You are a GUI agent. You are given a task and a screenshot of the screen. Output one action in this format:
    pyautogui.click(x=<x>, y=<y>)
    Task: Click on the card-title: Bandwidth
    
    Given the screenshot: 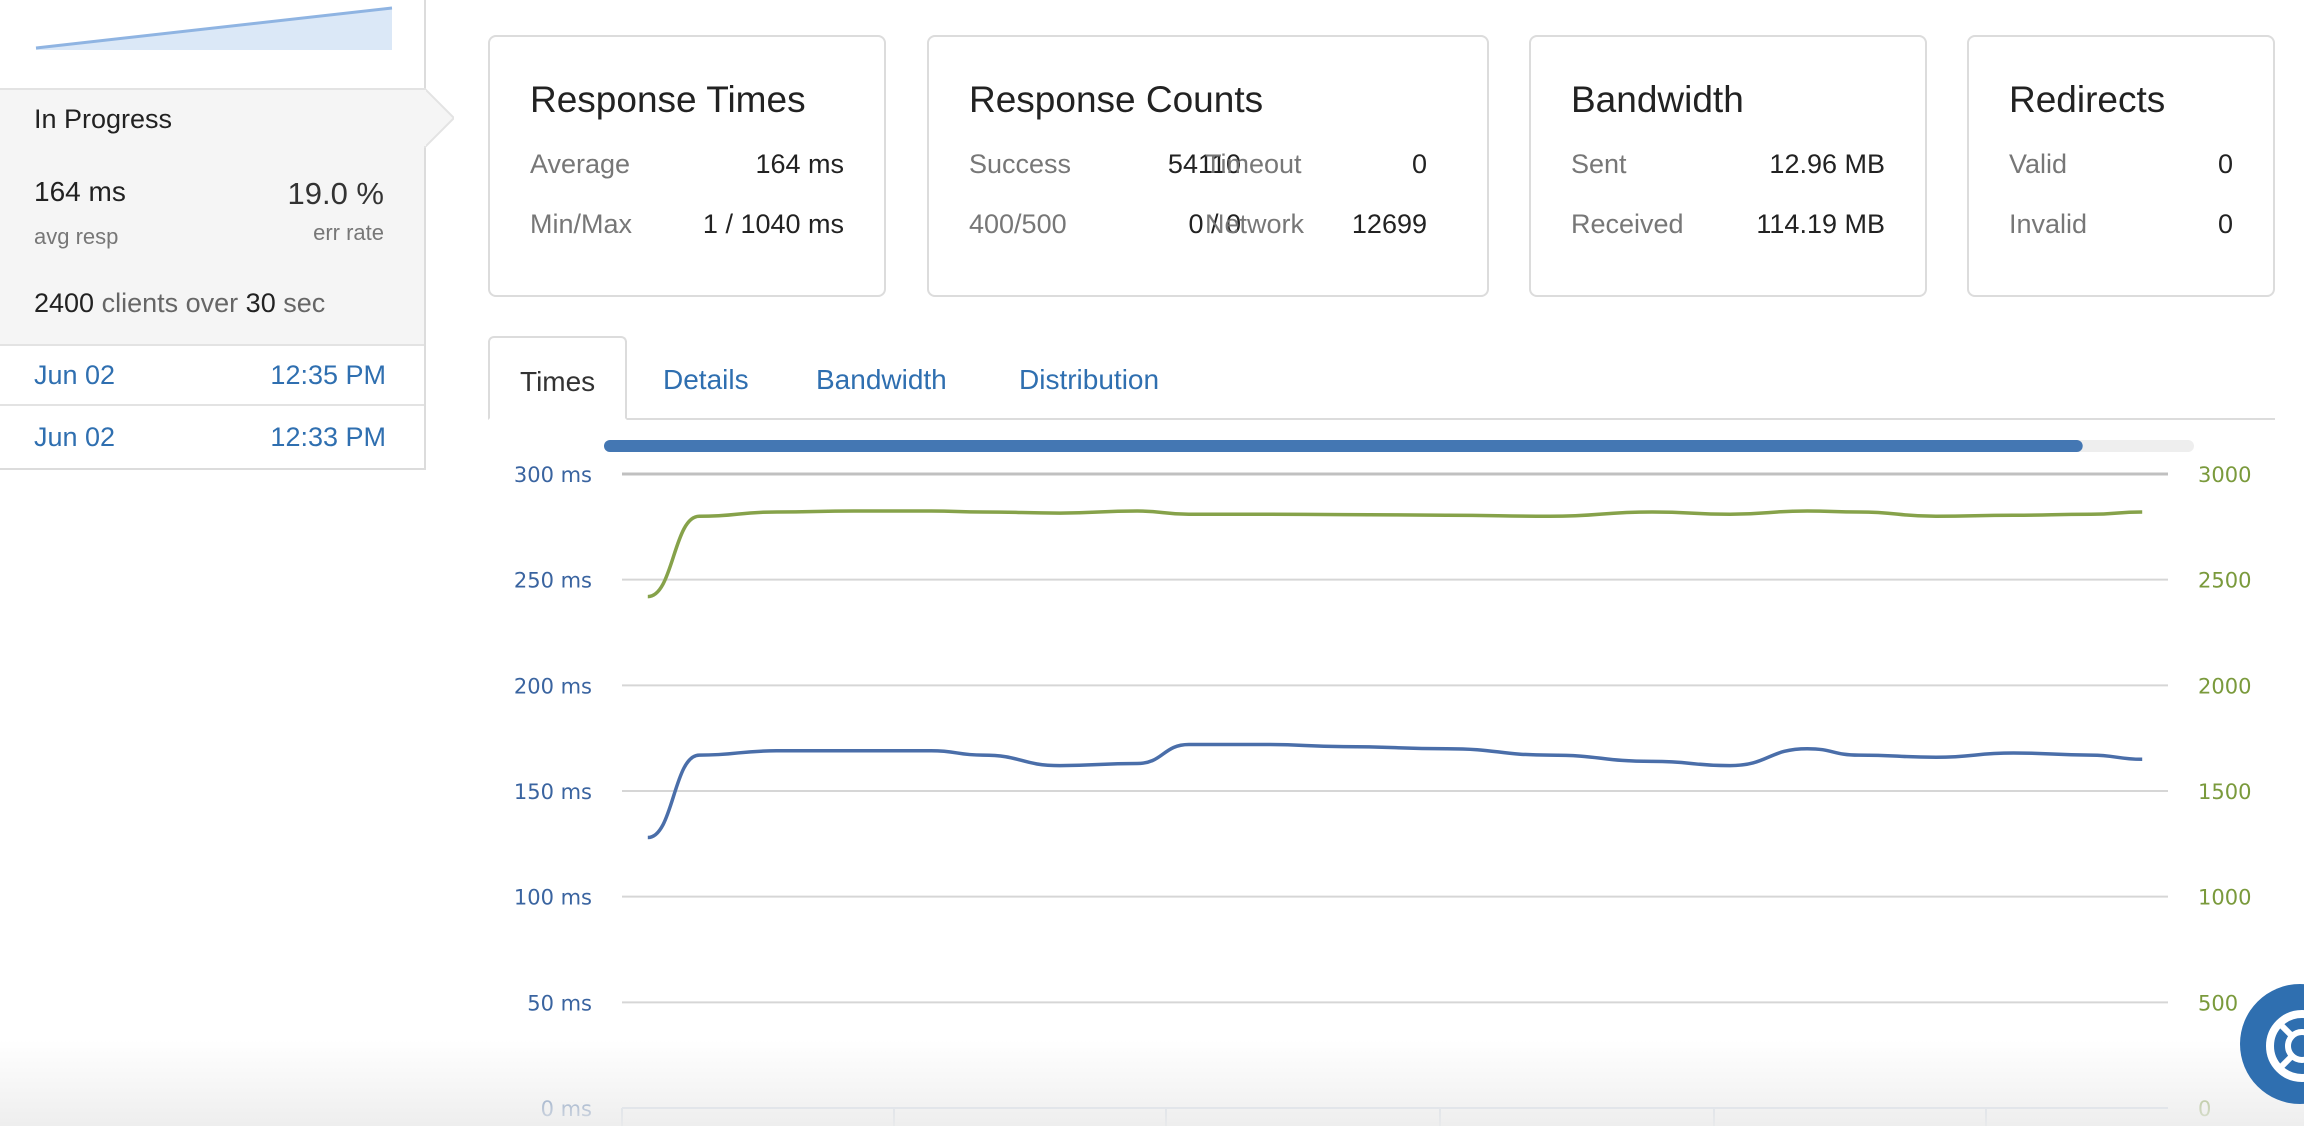 What is the action you would take?
    pyautogui.click(x=1657, y=99)
    